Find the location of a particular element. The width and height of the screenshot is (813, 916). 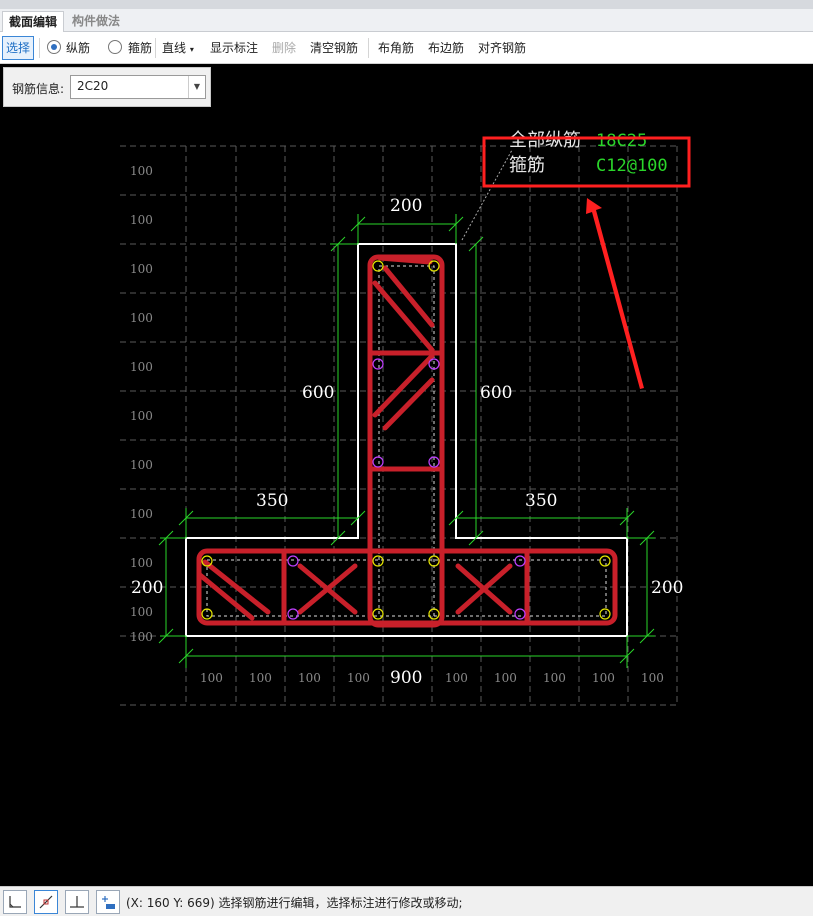

summary-all-longitudinal-label: 全部纵筋 is located at coordinates (545, 140).